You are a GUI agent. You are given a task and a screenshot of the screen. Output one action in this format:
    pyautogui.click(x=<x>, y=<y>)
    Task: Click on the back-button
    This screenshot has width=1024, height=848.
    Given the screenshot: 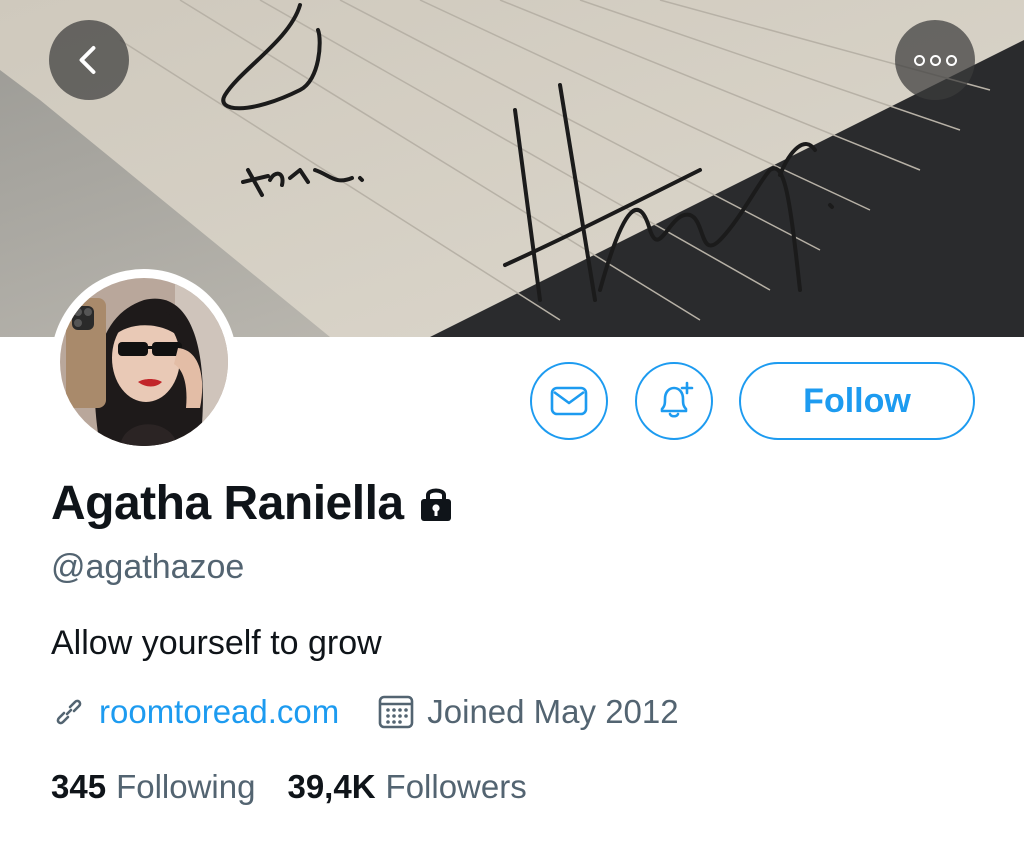 What is the action you would take?
    pyautogui.click(x=89, y=60)
    